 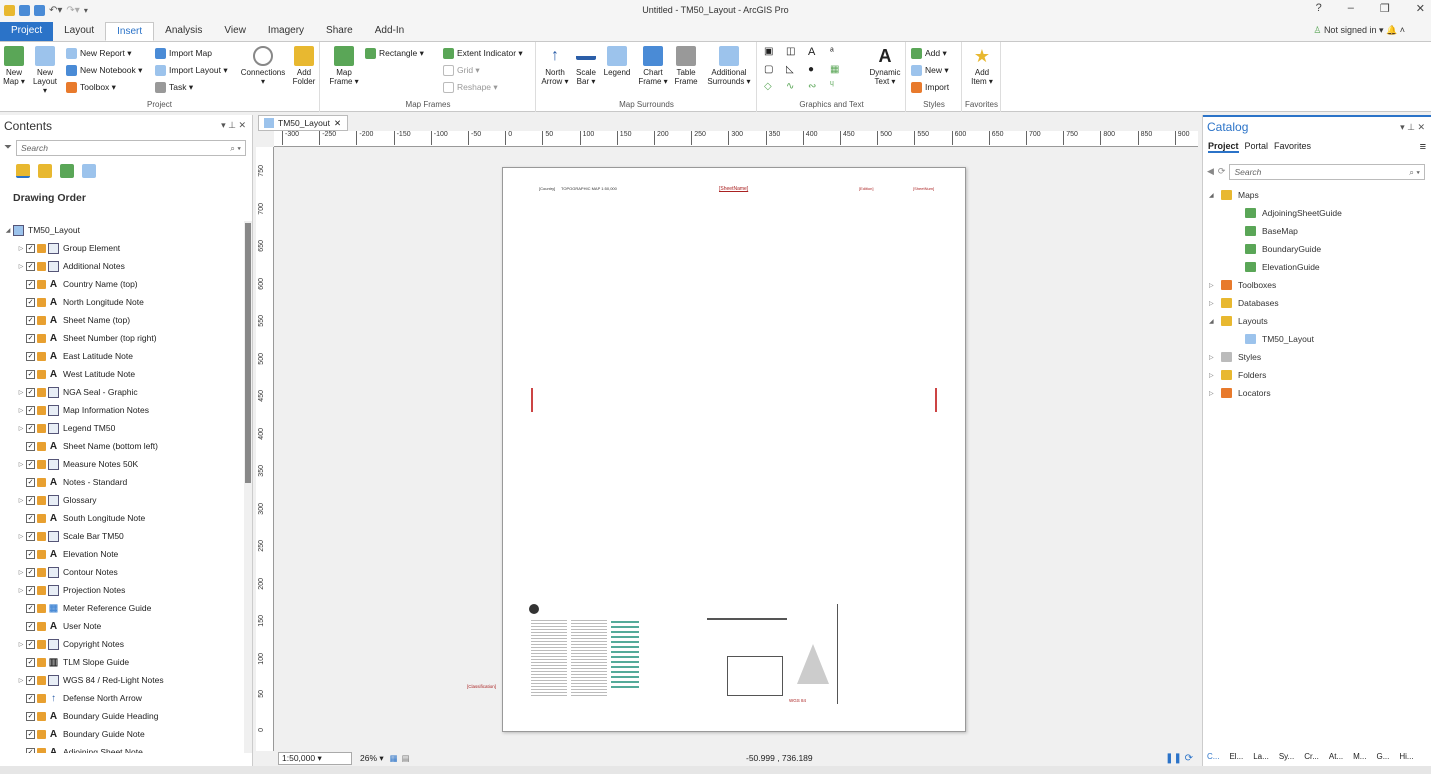 What do you see at coordinates (1317, 249) in the screenshot?
I see `catalog-item: BoundaryGuide` at bounding box center [1317, 249].